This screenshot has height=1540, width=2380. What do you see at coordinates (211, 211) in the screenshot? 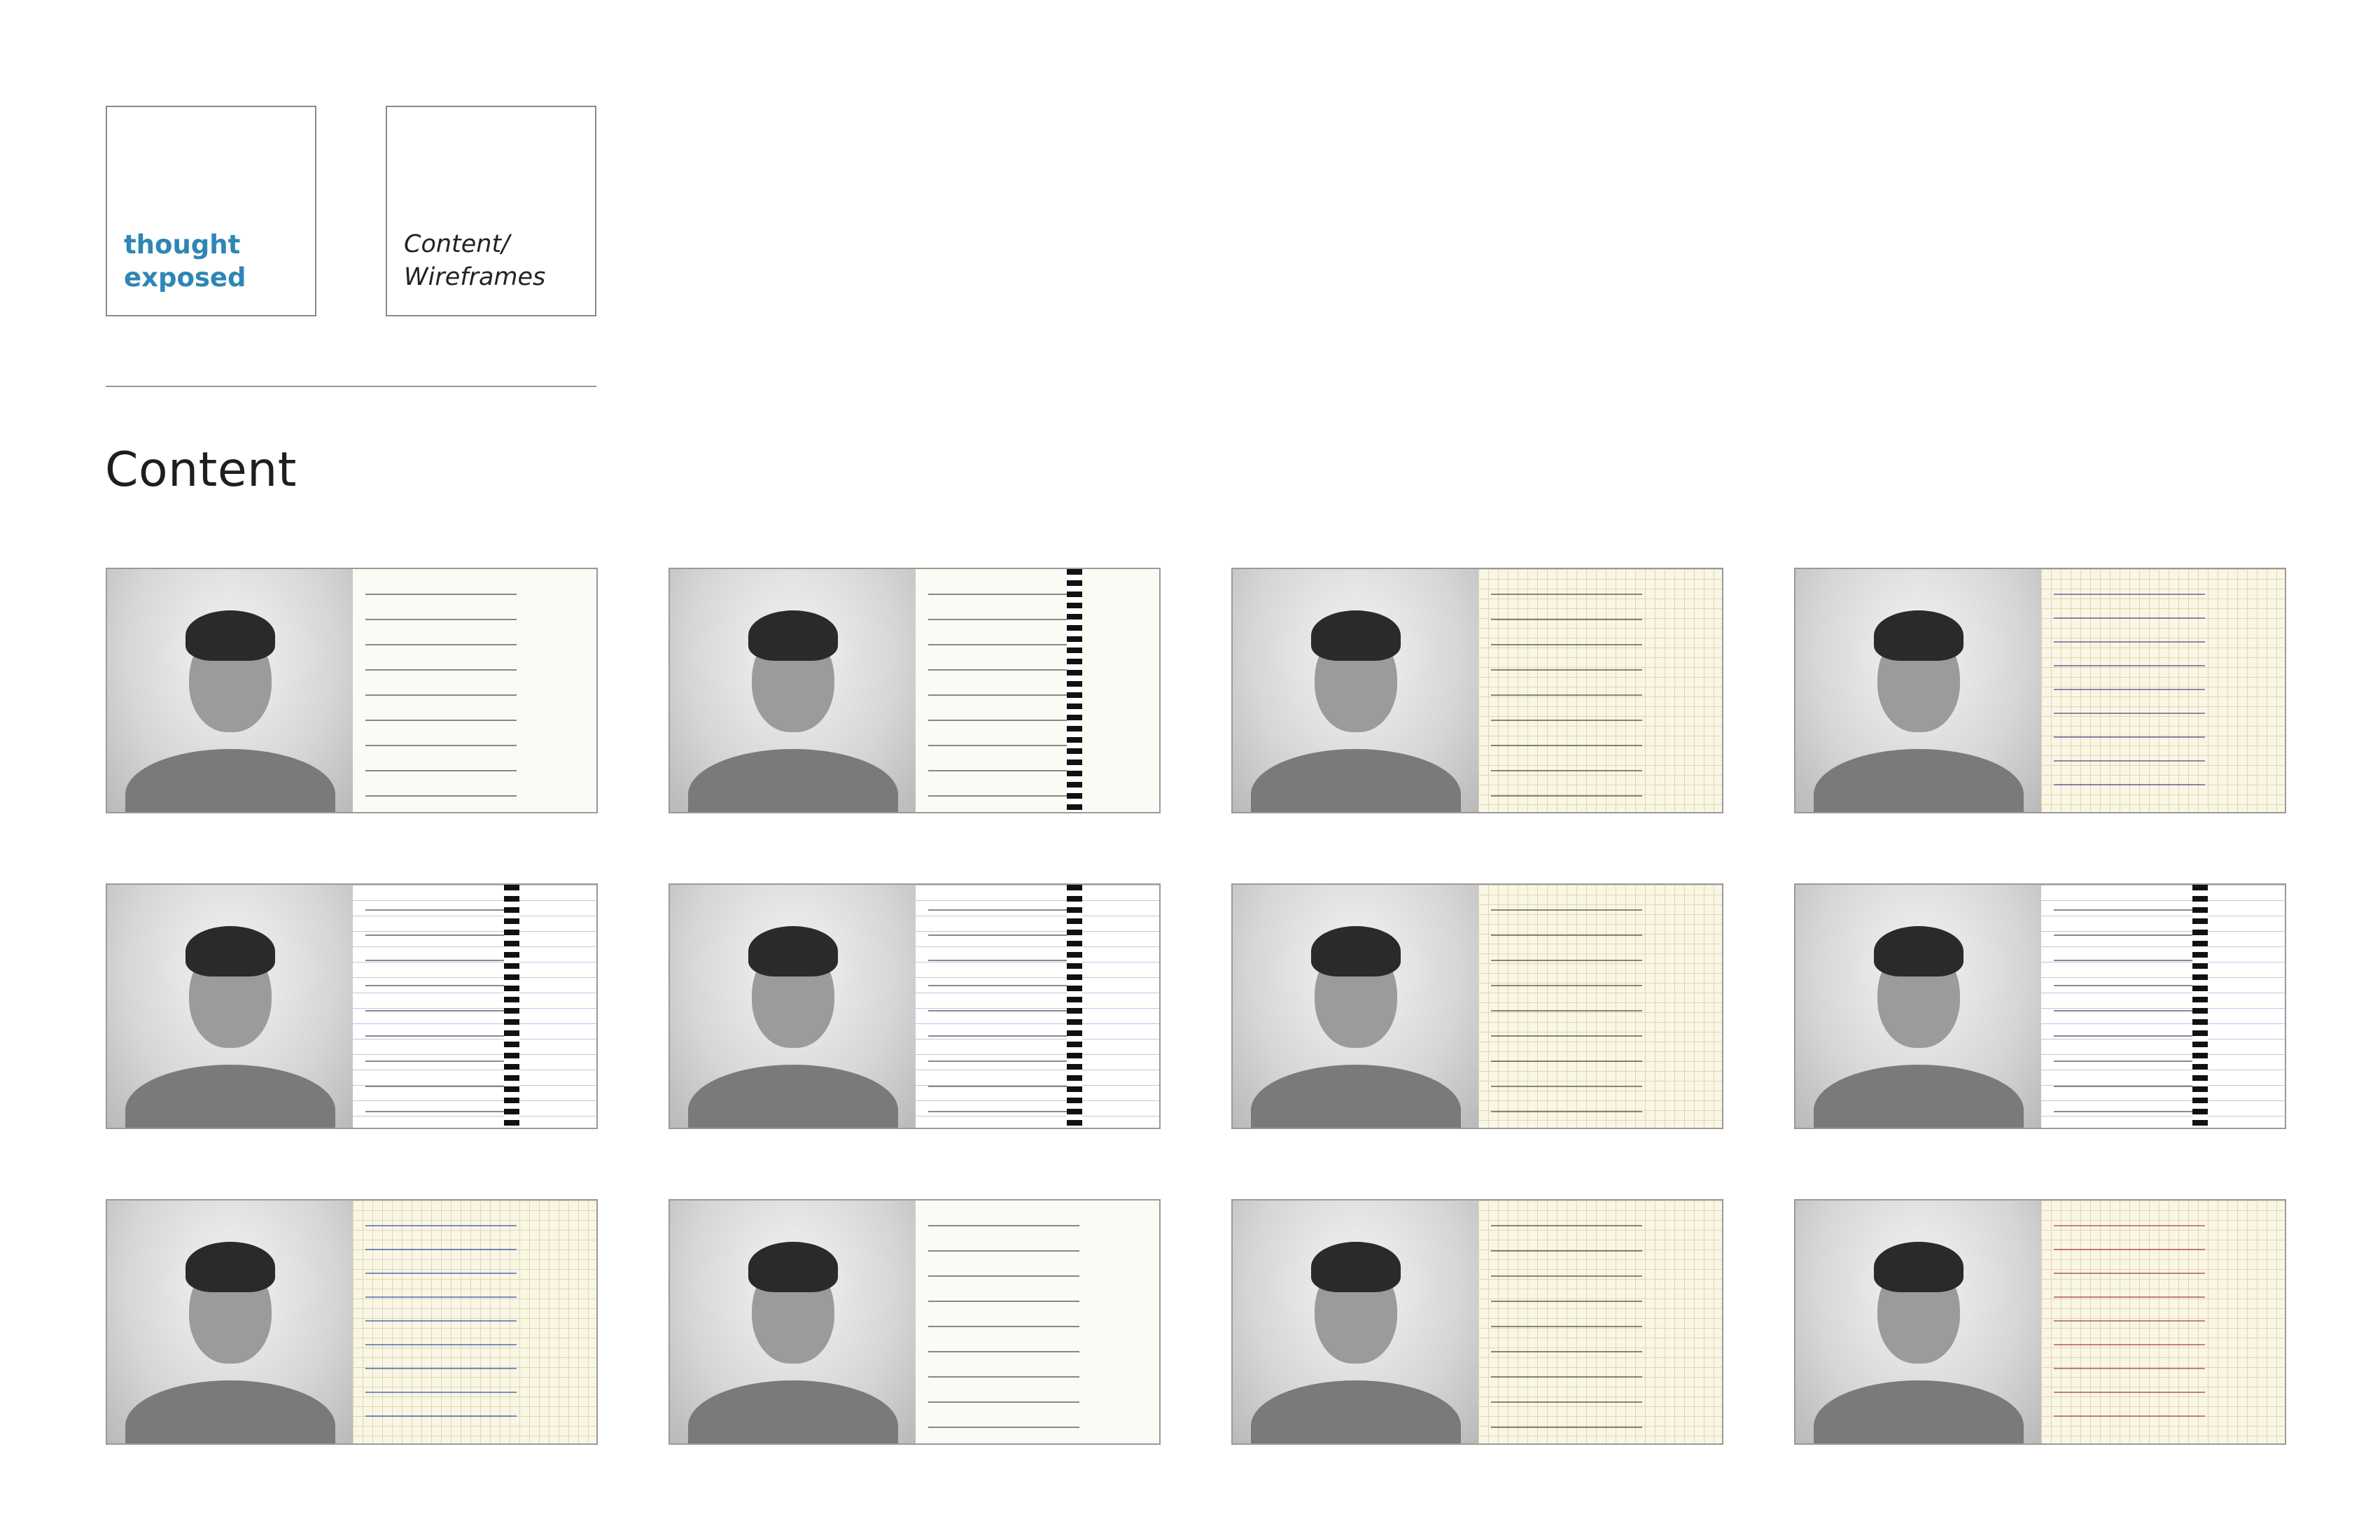
I see `logo-tile: thought exposed` at bounding box center [211, 211].